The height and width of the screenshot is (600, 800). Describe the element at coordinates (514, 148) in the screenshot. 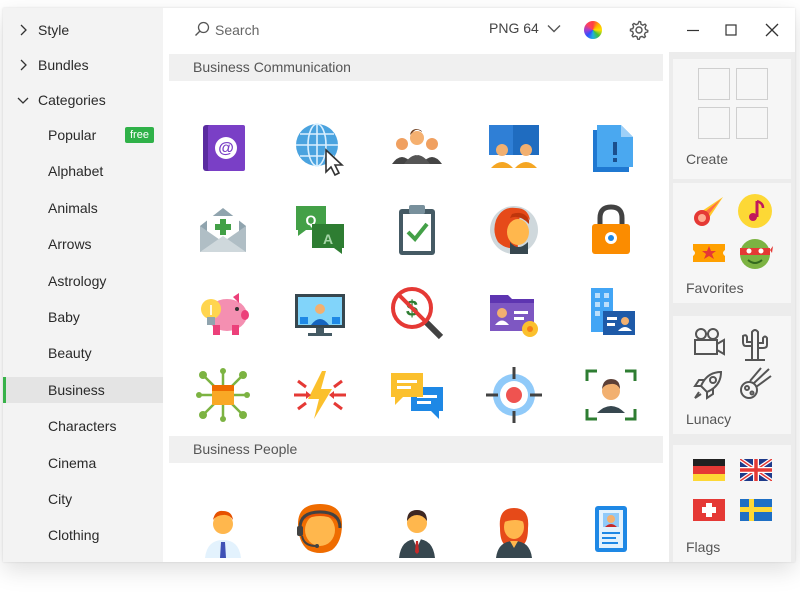

I see `video-conference-icon` at that location.